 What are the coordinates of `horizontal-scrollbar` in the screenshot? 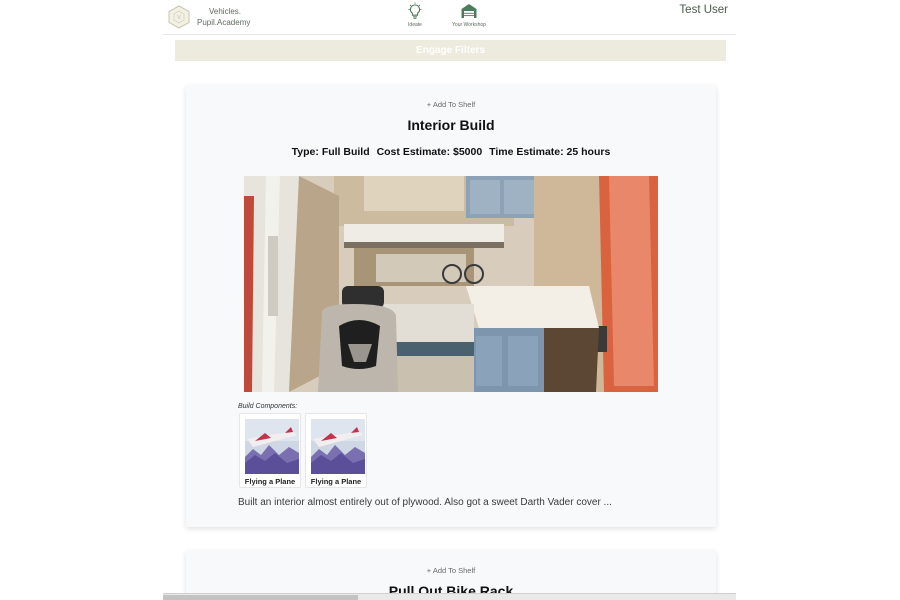 It's located at (449, 596).